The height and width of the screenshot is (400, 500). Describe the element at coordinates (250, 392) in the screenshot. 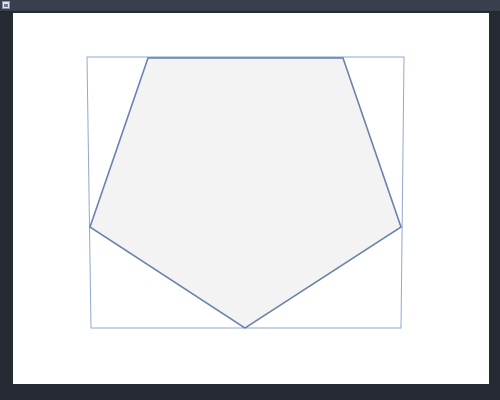

I see `bottom-frame` at that location.